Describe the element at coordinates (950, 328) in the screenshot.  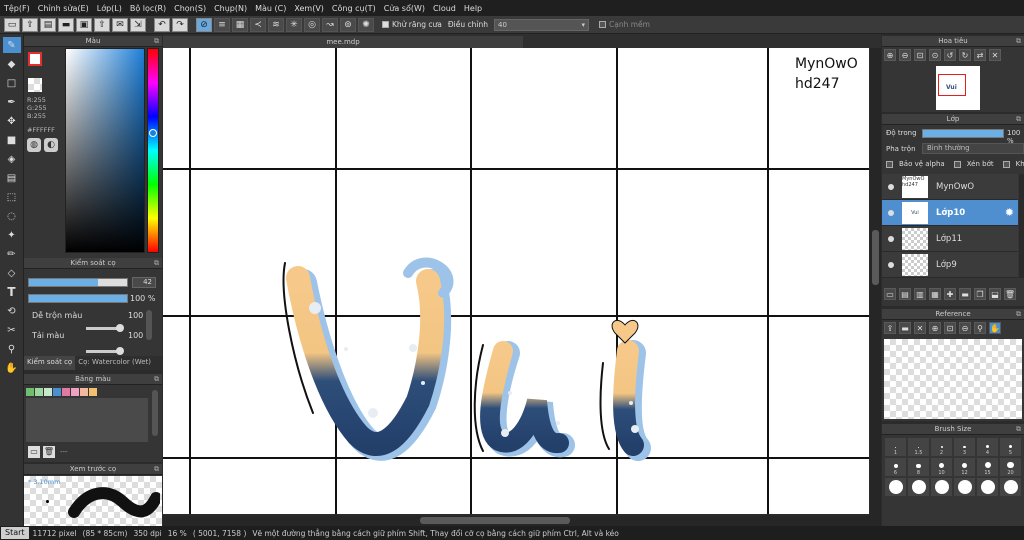
I see `fit-icon: ⊡` at that location.